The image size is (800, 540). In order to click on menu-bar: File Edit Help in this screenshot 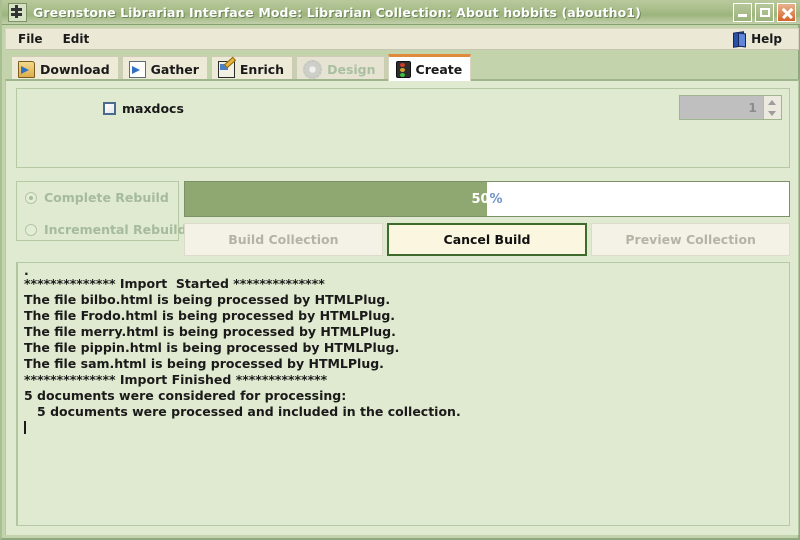, I will do `click(402, 39)`.